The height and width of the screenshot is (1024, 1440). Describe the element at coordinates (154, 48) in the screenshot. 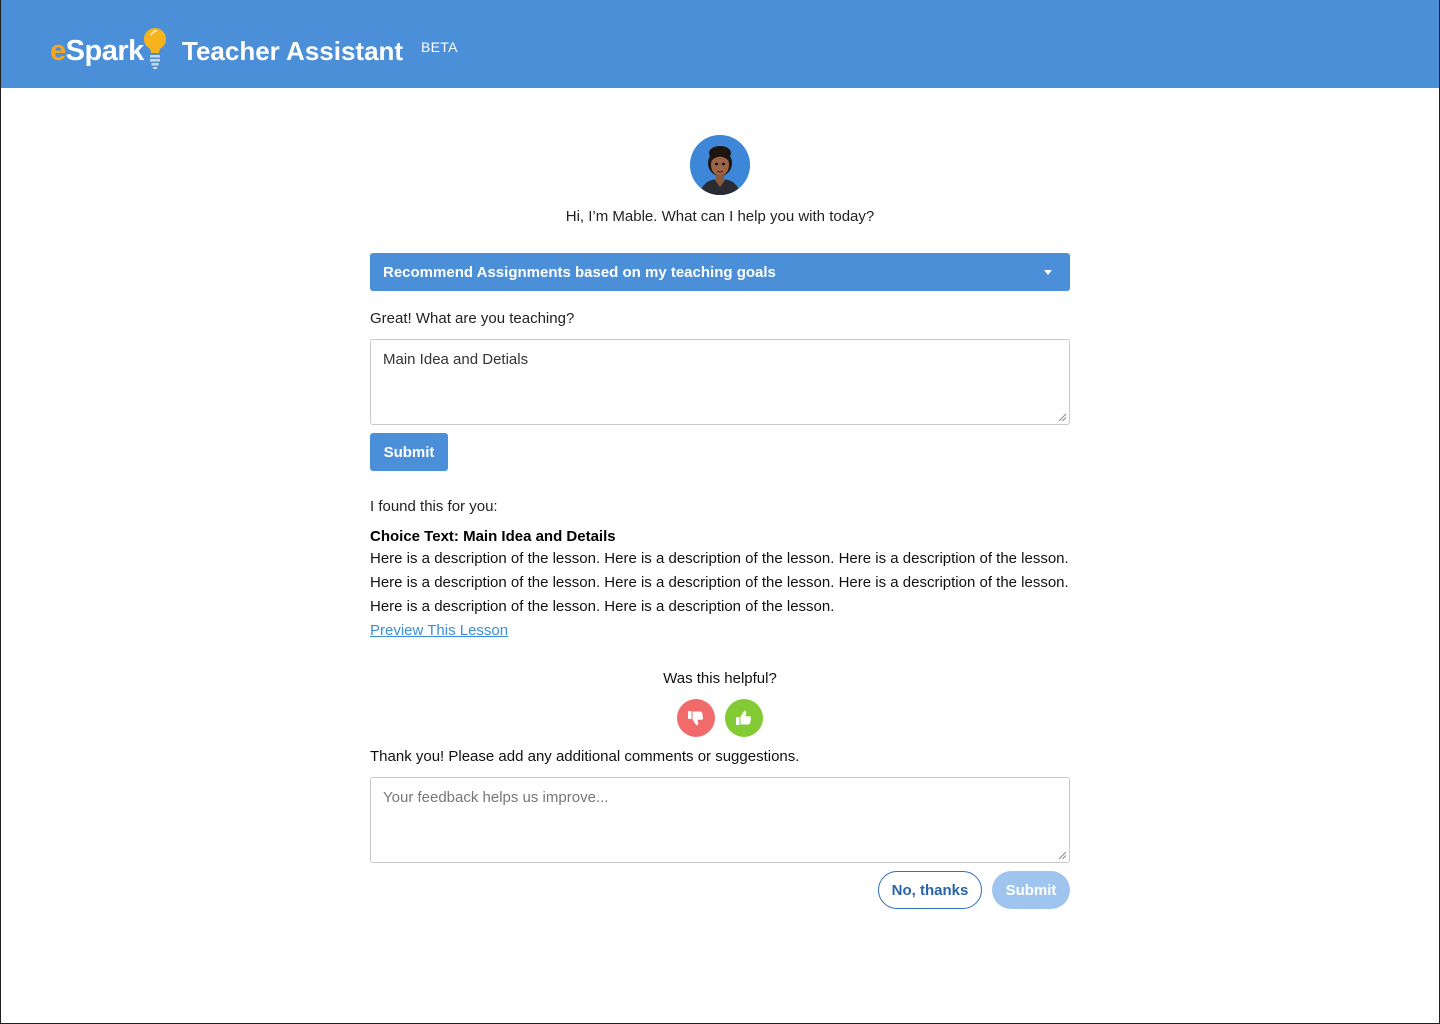

I see `lightbulb-icon` at that location.